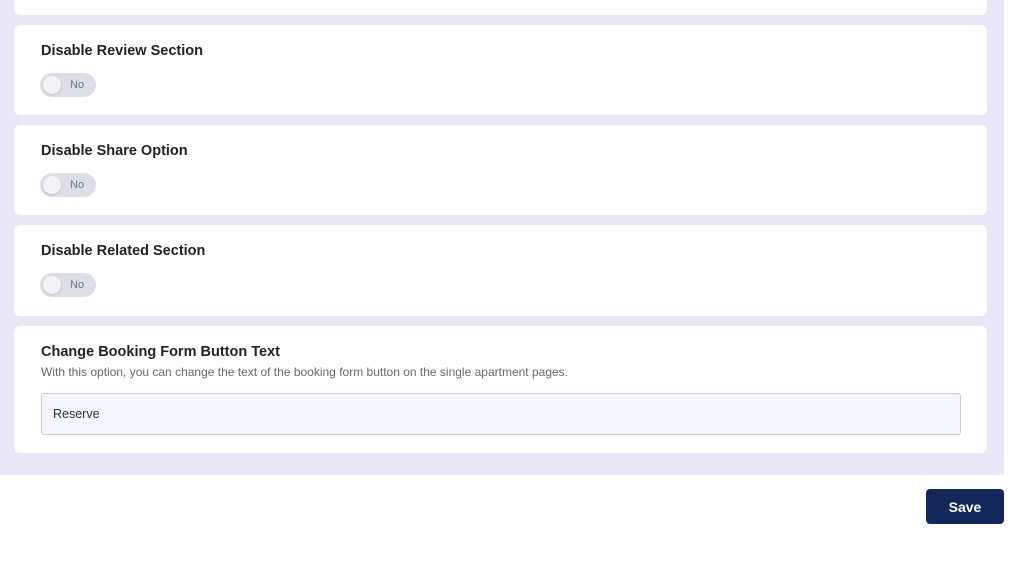 This screenshot has height=574, width=1024. Describe the element at coordinates (123, 251) in the screenshot. I see `disable-related-title: Disable Related Section` at that location.